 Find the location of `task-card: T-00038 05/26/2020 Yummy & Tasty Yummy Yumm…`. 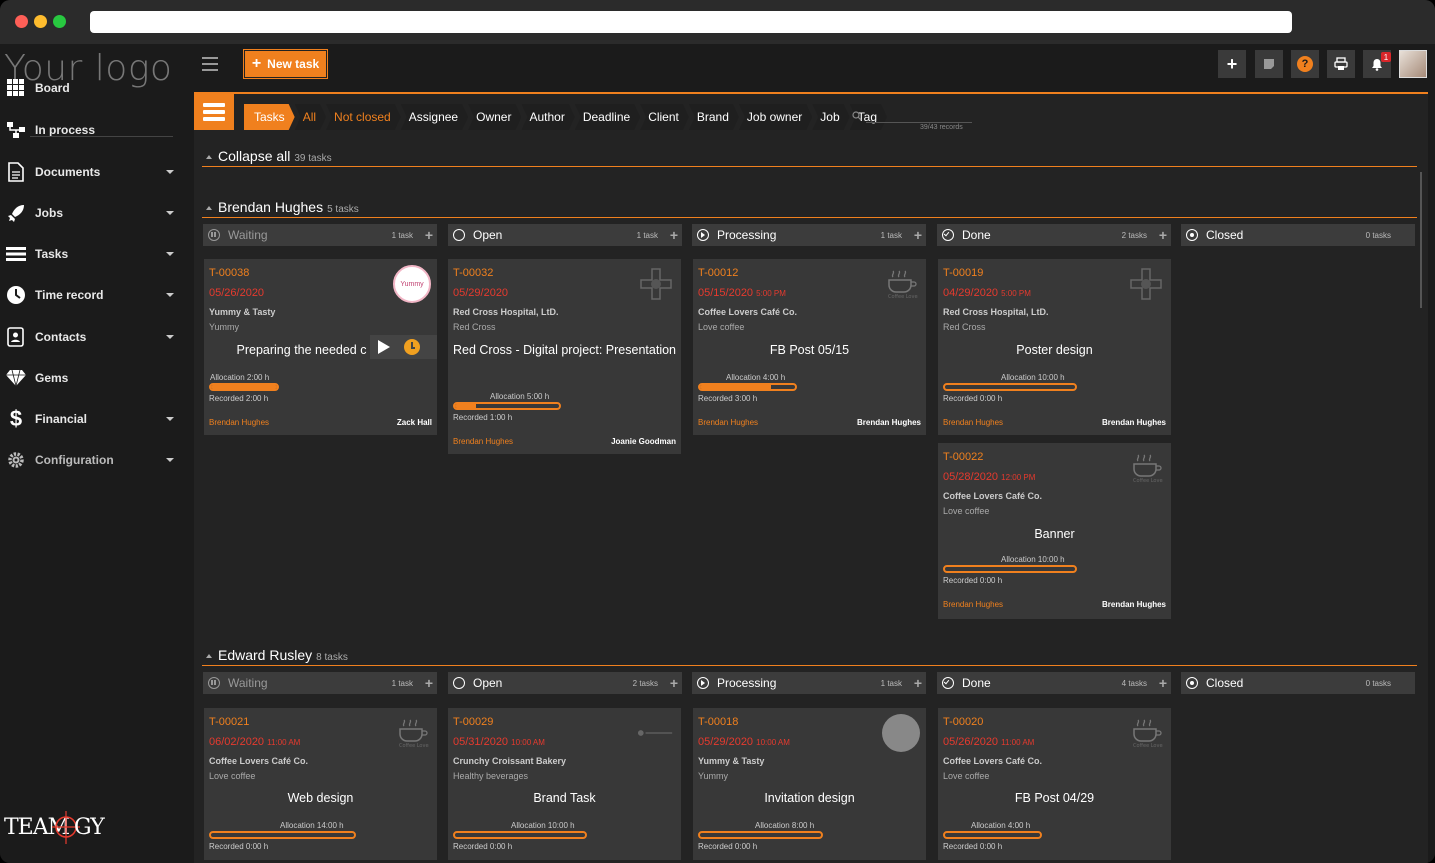

task-card: T-00038 05/26/2020 Yummy & Tasty Yummy Yumm… is located at coordinates (320, 347).